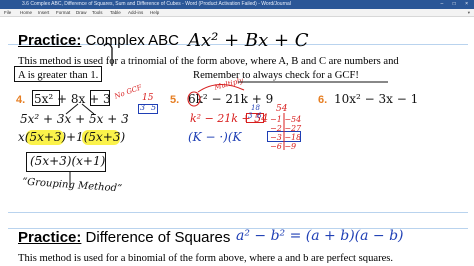  Describe the element at coordinates (115, 12) in the screenshot. I see `menu-table: Table` at that location.